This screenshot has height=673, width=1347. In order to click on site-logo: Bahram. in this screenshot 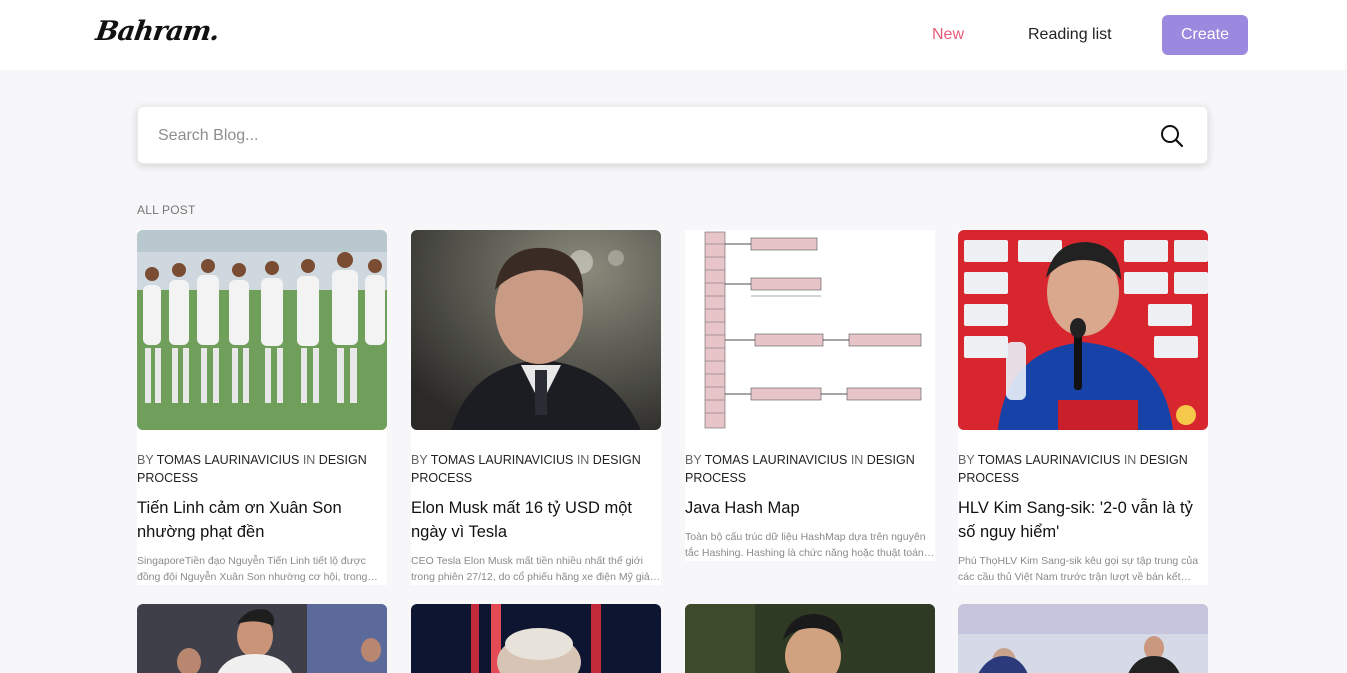, I will do `click(157, 31)`.